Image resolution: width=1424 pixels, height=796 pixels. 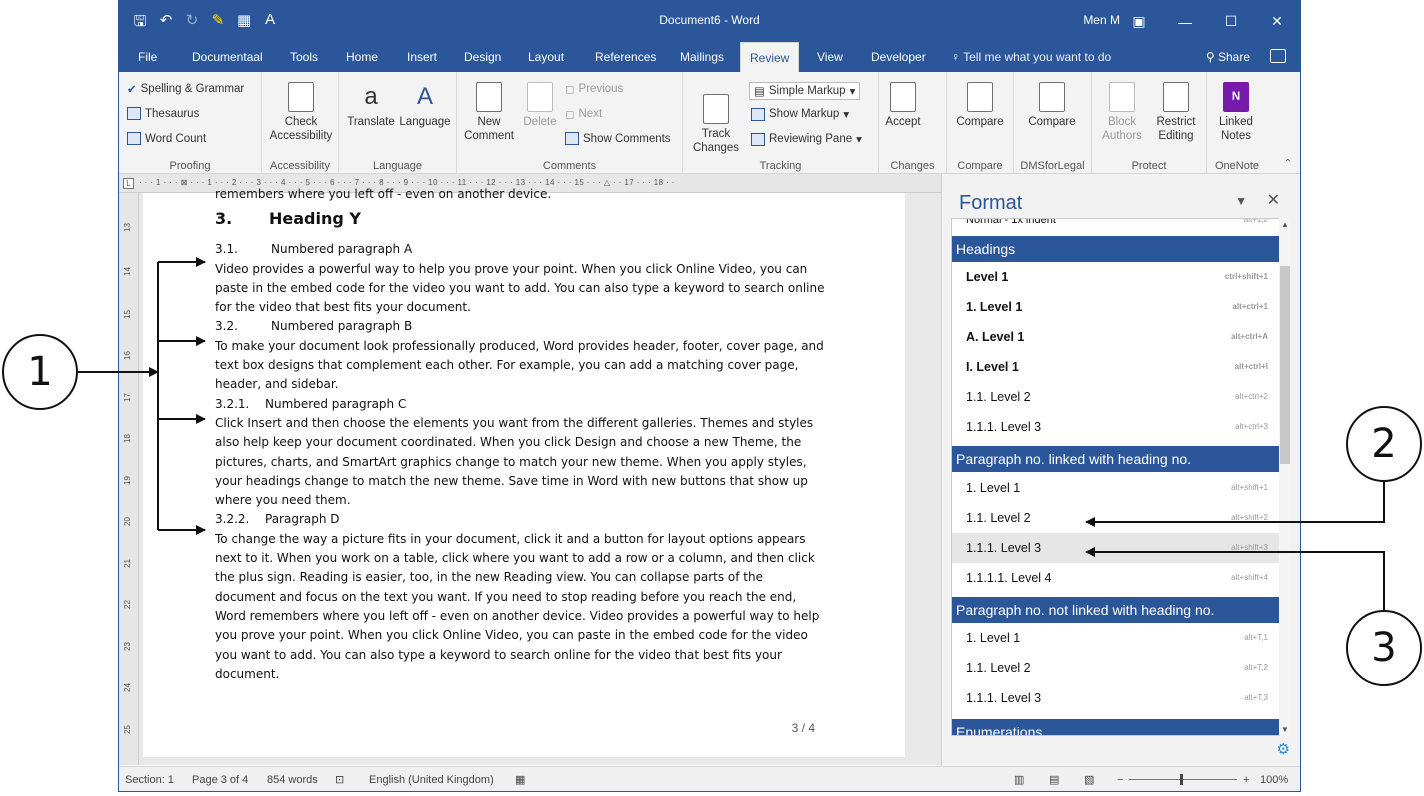 I want to click on minimize-icon: —, so click(x=1185, y=21).